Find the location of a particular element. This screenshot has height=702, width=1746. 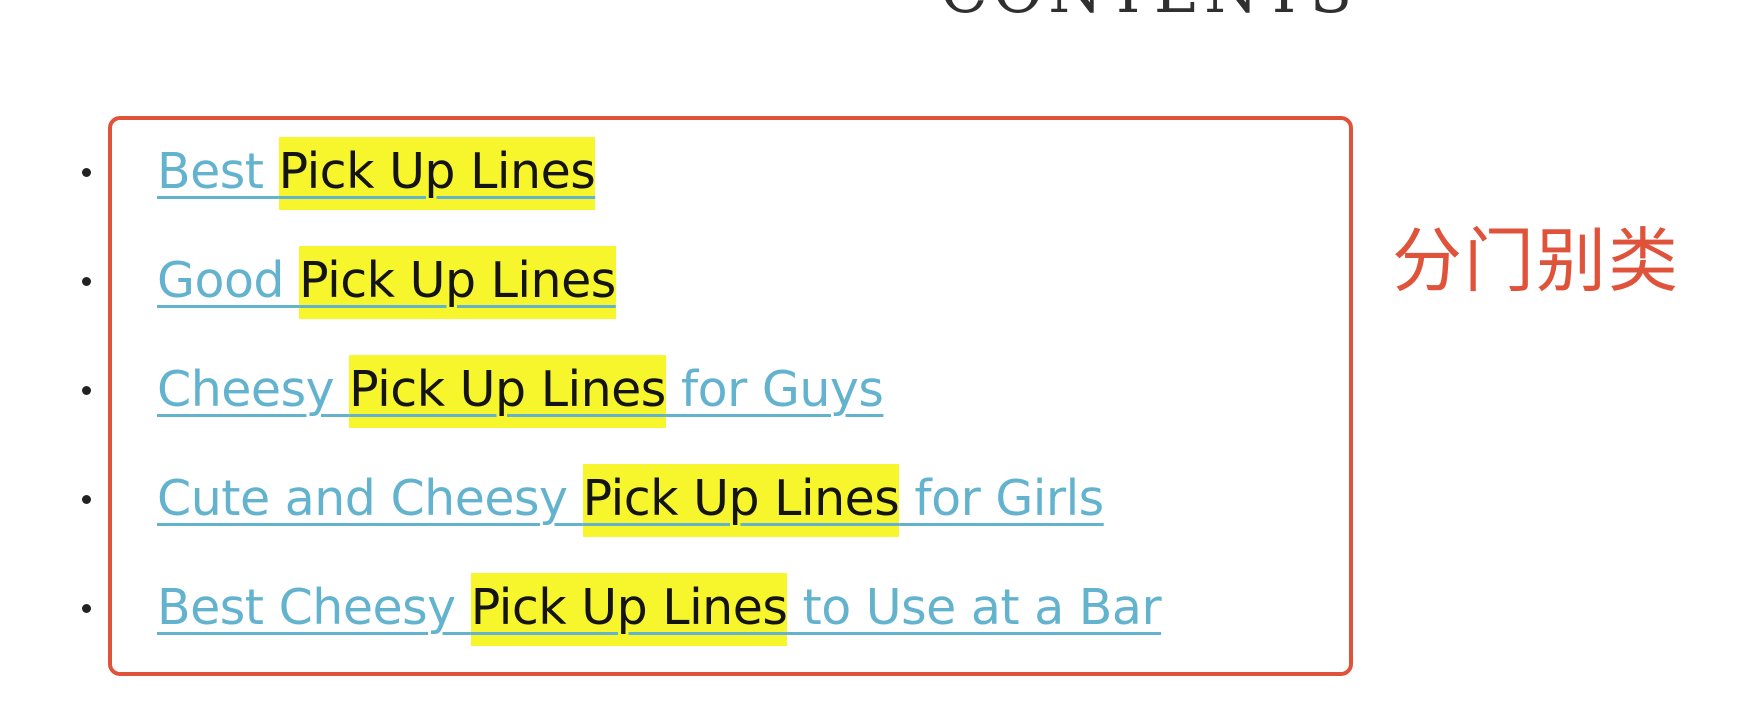

link-text-suffix: for Girls is located at coordinates (1001, 498).